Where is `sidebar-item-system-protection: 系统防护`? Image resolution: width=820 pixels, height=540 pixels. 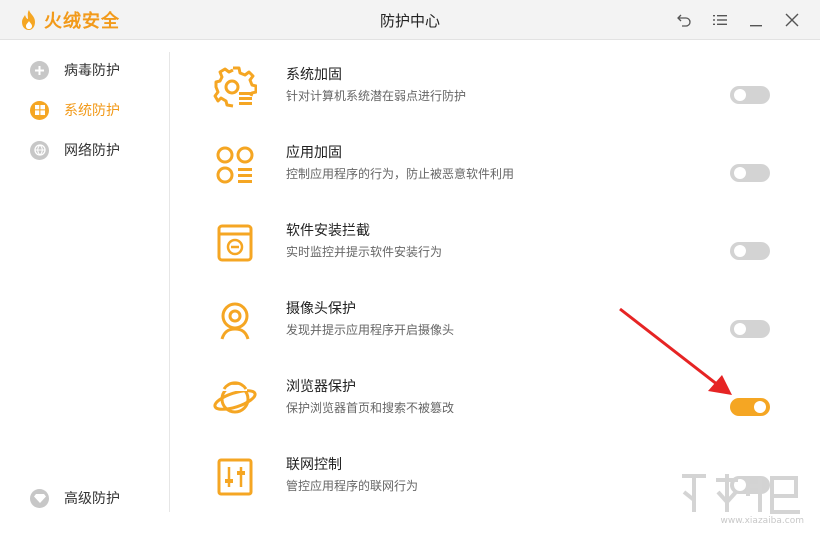
sidebar-item-system-protection: 系统防护 is located at coordinates (75, 110).